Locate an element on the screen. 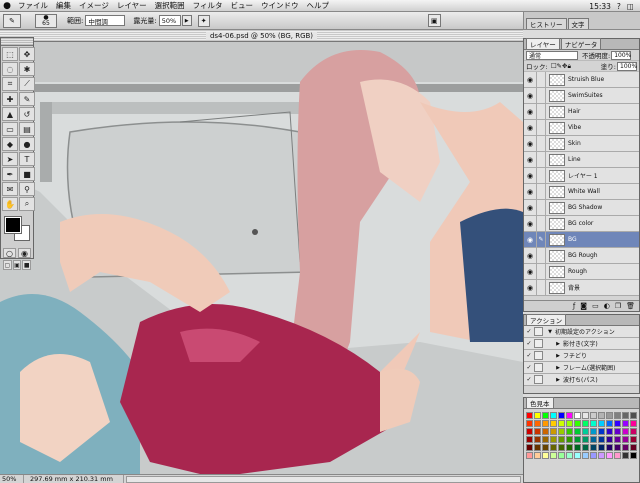  standard-mode-icon: ○ is located at coordinates (9, 253).